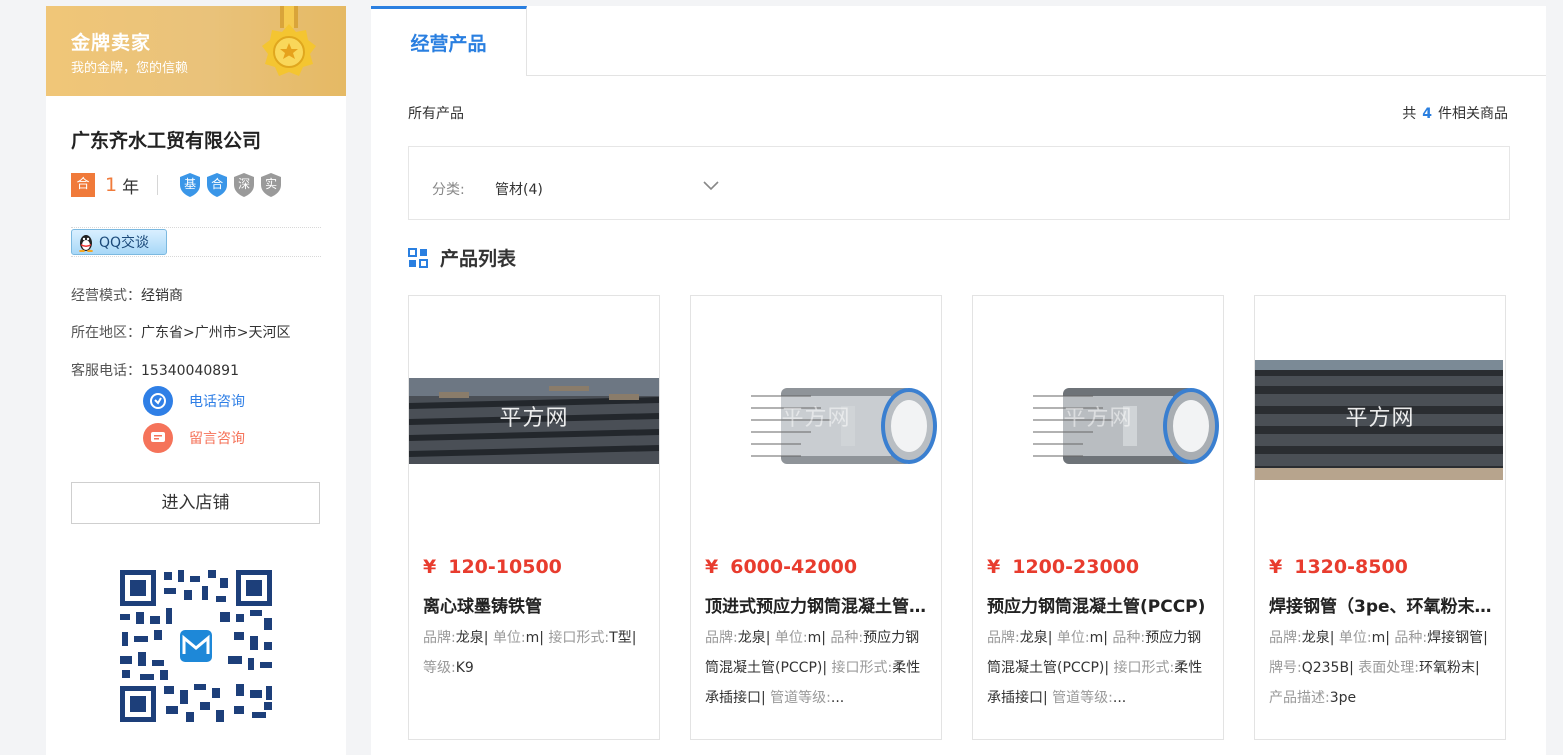 The width and height of the screenshot is (1563, 755). I want to click on gold-medal-icon, so click(289, 41).